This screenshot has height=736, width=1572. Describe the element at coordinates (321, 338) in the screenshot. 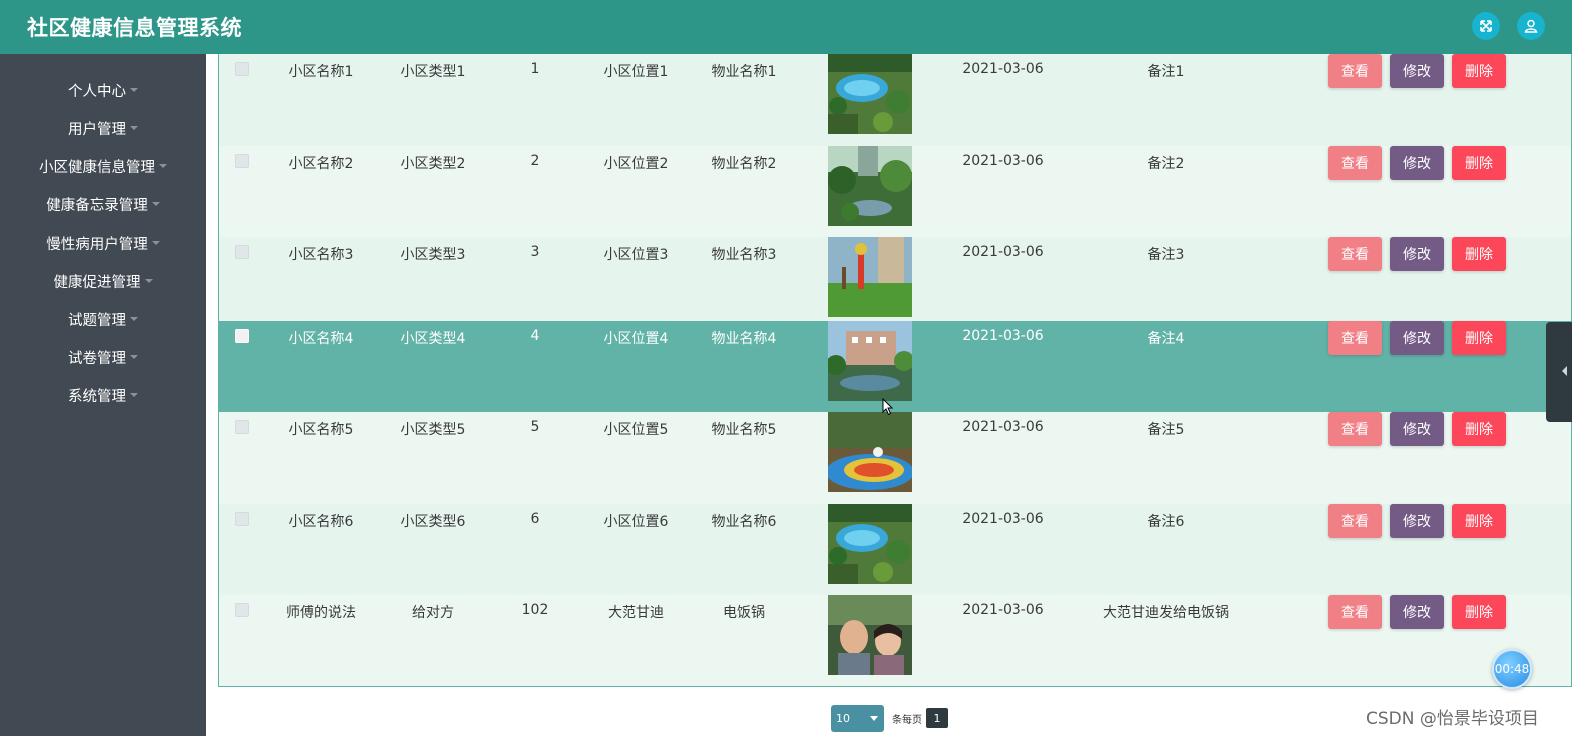

I see `cell-name: 小区名称4` at that location.